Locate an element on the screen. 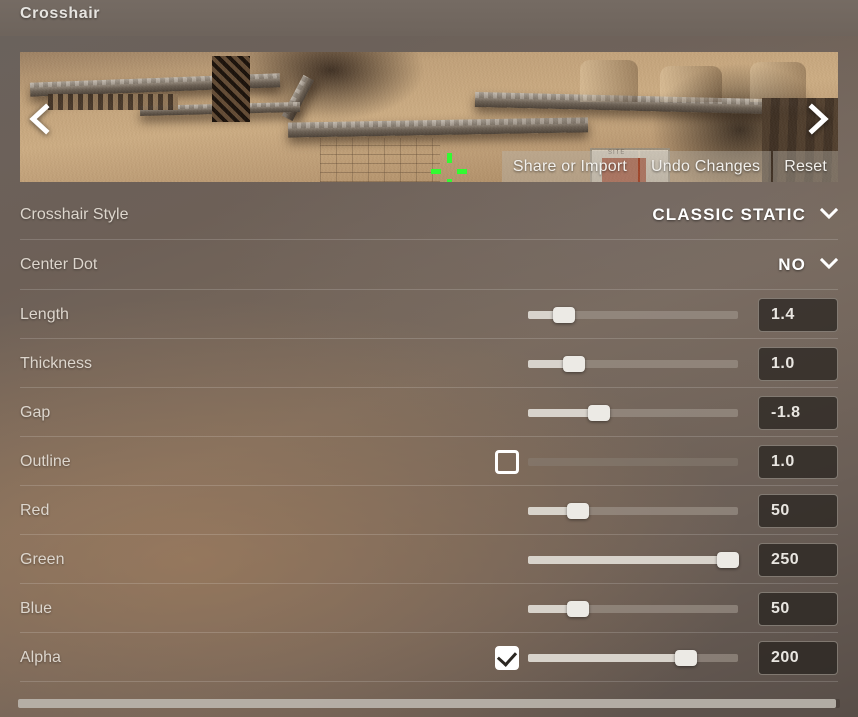 This screenshot has width=858, height=717. dropdown-value-crosshair-style: CLASSIC STATIC is located at coordinates (729, 214).